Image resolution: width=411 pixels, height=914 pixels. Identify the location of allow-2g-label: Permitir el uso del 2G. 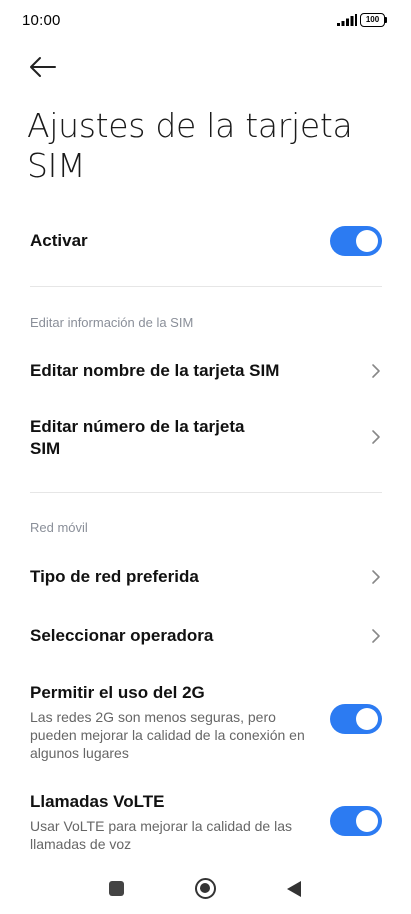
(117, 692).